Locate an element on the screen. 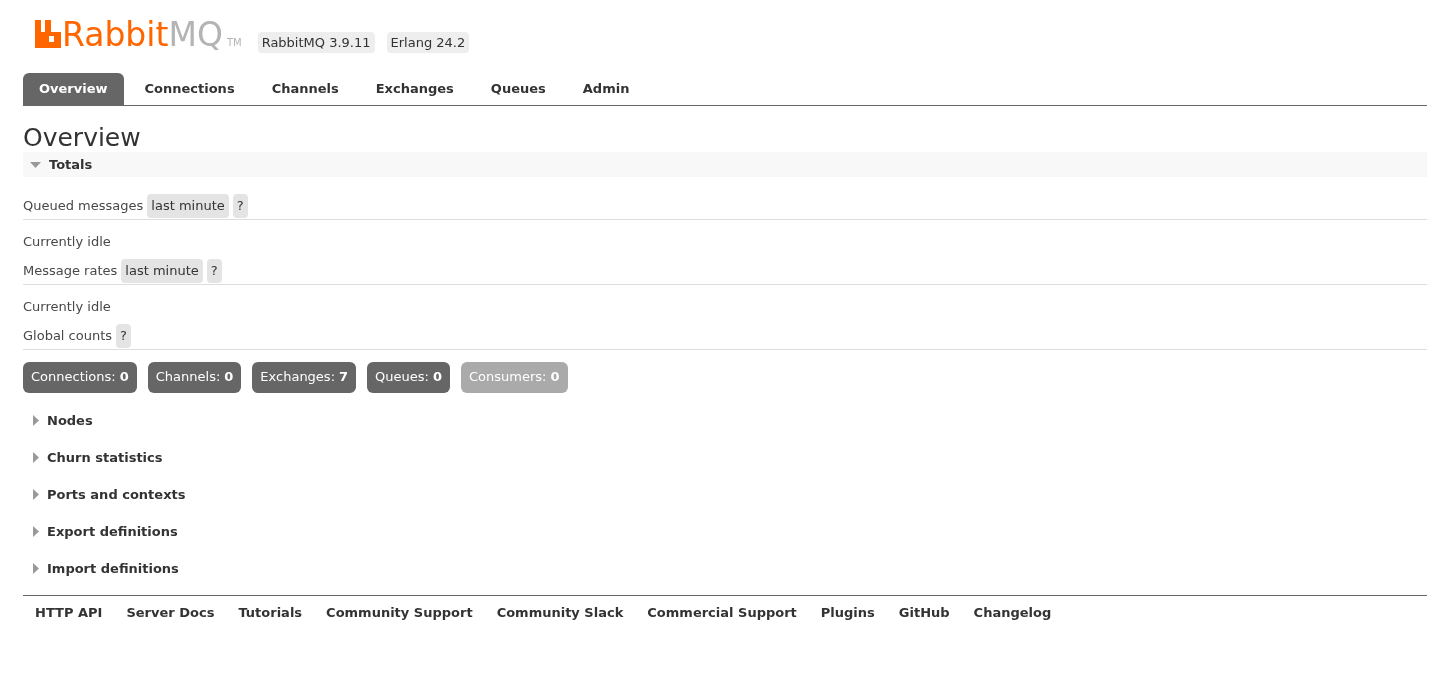 The image size is (1450, 691). count-badge: Queues: 0 is located at coordinates (408, 377).